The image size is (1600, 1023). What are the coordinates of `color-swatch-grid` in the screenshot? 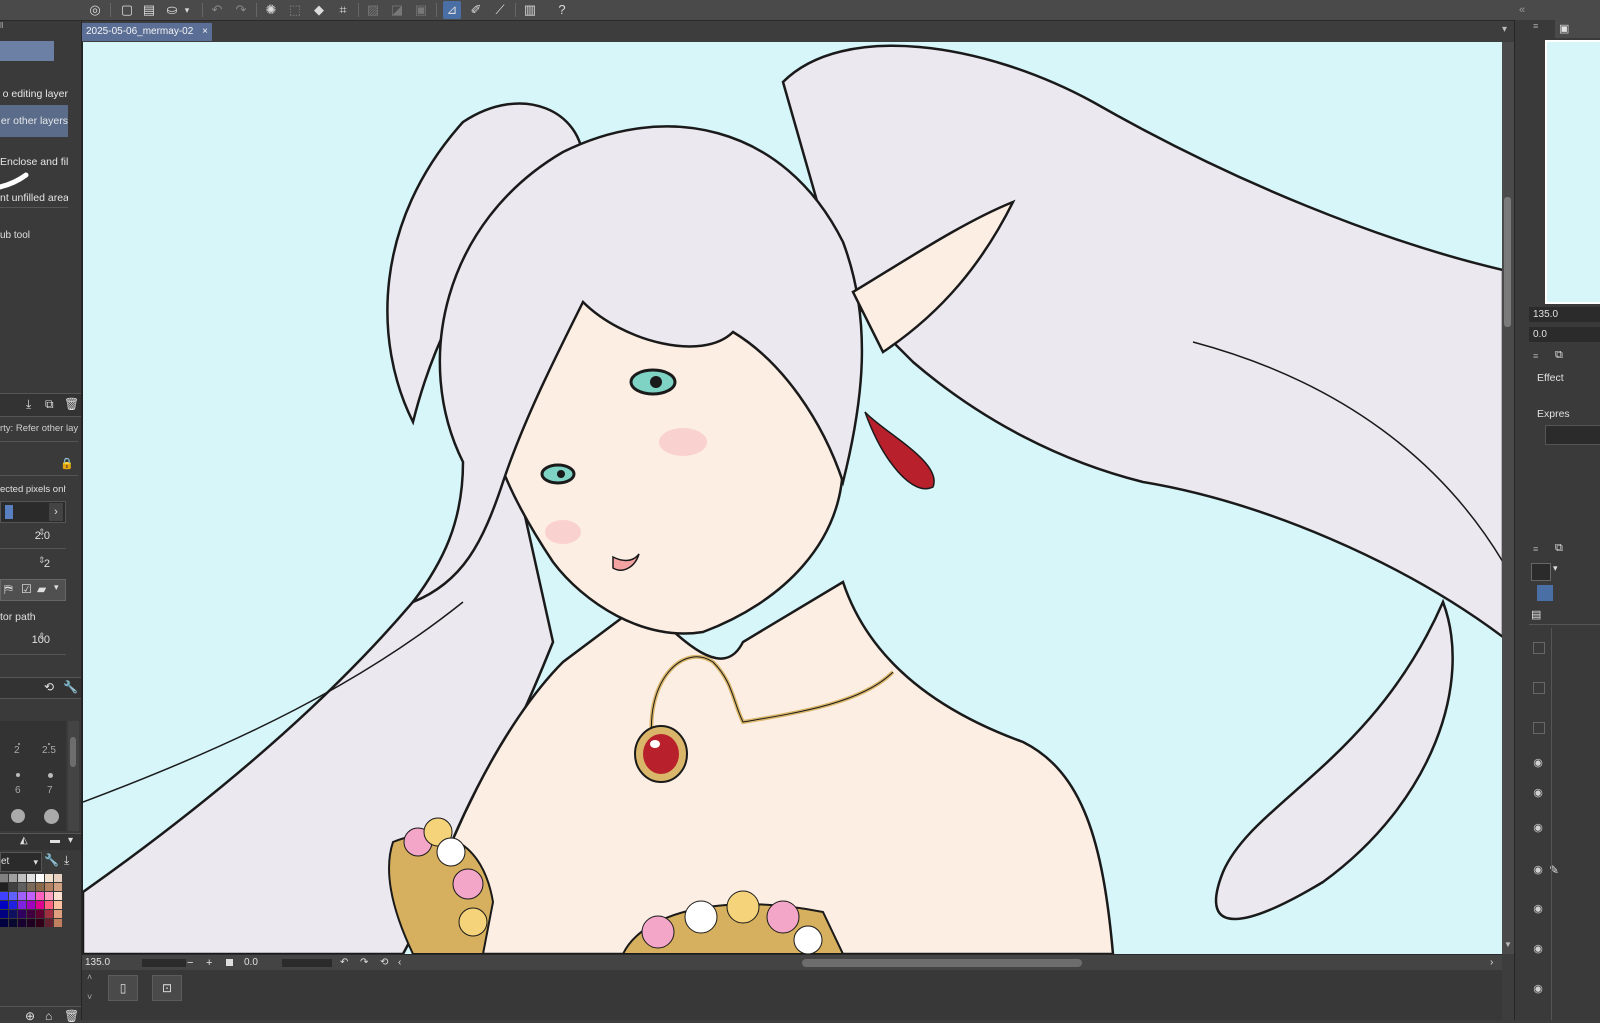 It's located at (34, 914).